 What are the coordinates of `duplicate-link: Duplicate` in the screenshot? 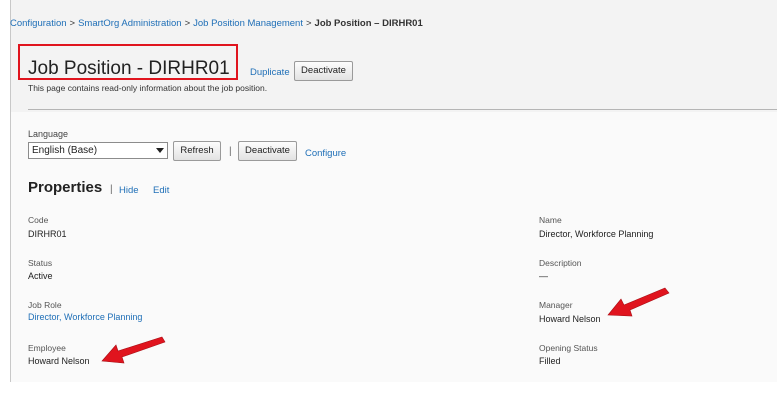 It's located at (270, 72).